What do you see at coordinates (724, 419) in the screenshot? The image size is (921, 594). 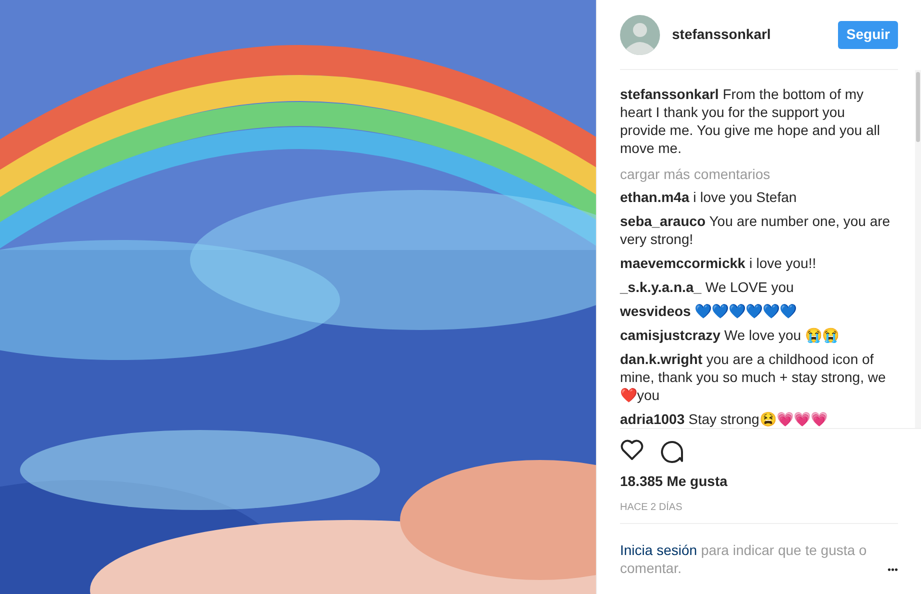 I see `comment-text: adria1003 Stay strong😫💗💗💗` at bounding box center [724, 419].